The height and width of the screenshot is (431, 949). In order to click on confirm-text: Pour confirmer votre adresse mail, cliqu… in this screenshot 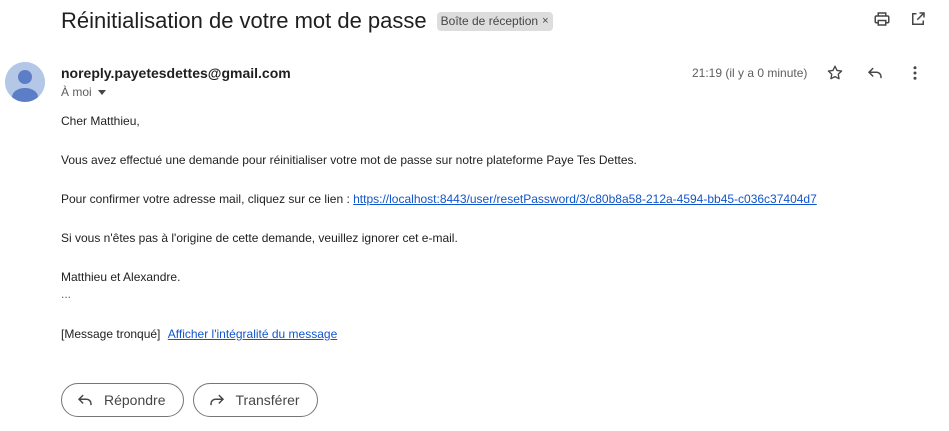, I will do `click(205, 199)`.